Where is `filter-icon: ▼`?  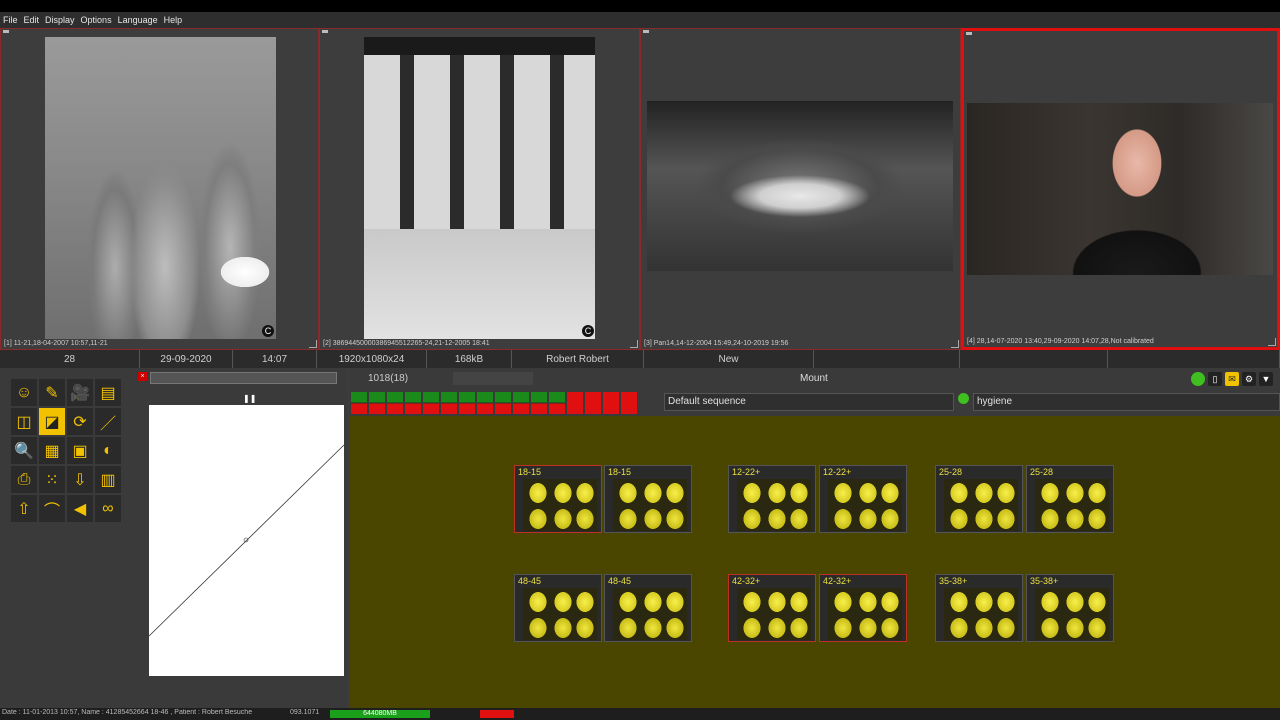 filter-icon: ▼ is located at coordinates (1266, 379).